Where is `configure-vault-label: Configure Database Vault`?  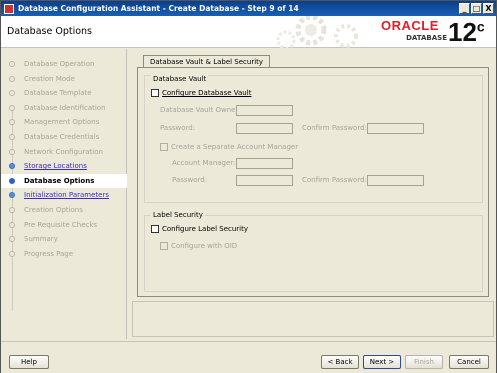
configure-vault-label: Configure Database Vault is located at coordinates (206, 93).